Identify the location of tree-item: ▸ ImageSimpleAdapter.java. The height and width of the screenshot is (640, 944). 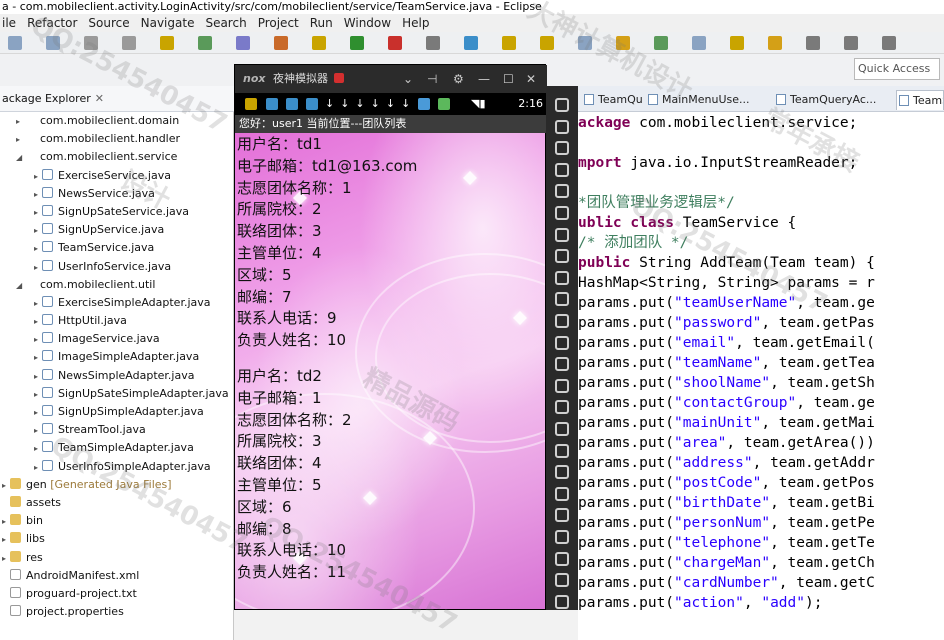
(117, 357).